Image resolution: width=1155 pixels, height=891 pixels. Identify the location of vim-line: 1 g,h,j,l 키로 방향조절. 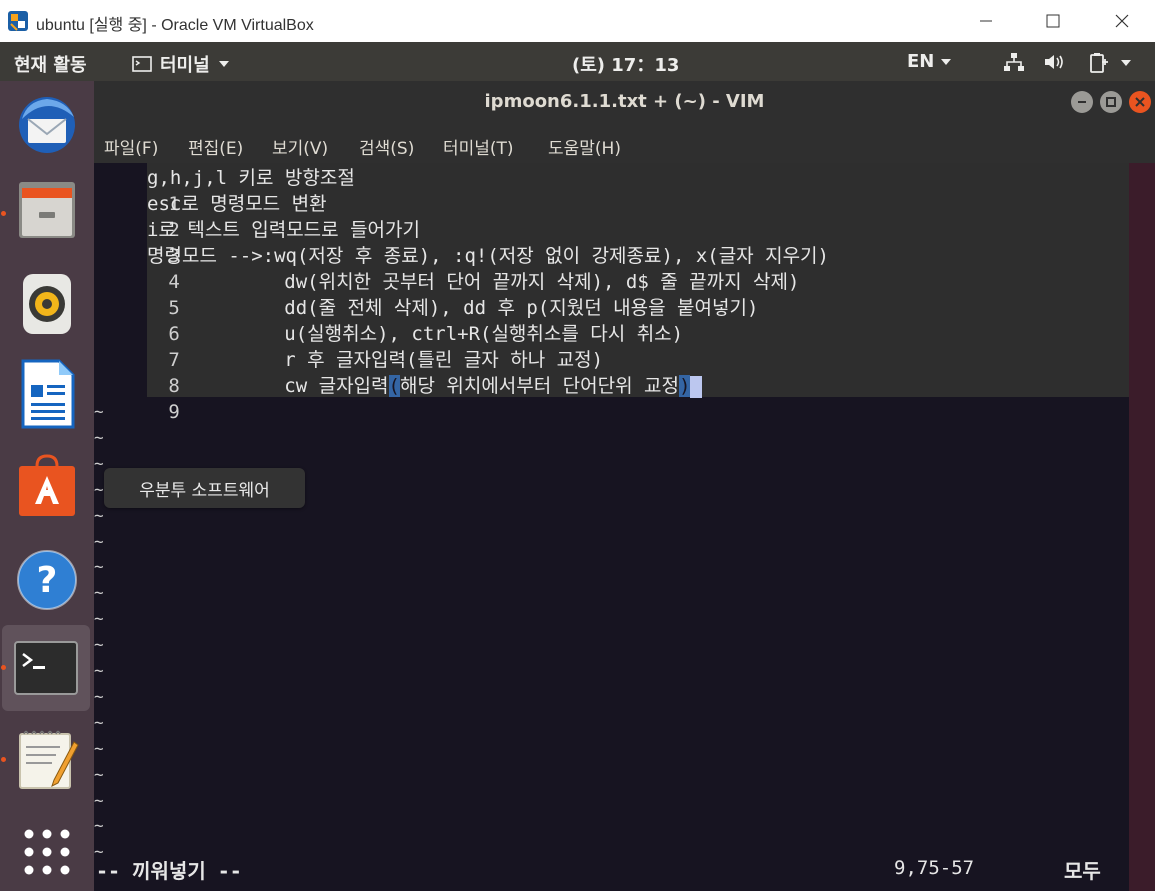
(224, 190).